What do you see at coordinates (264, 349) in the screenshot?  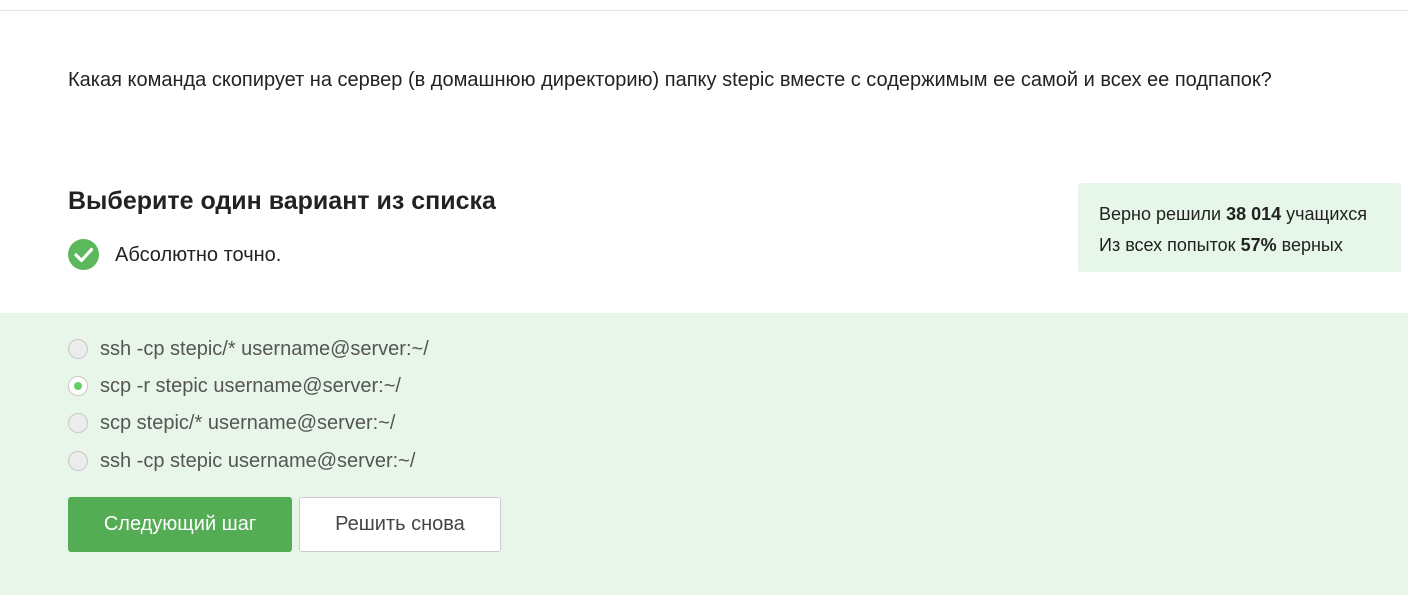 I see `option-1-label: ssh -cp stepic/* username@server:~/` at bounding box center [264, 349].